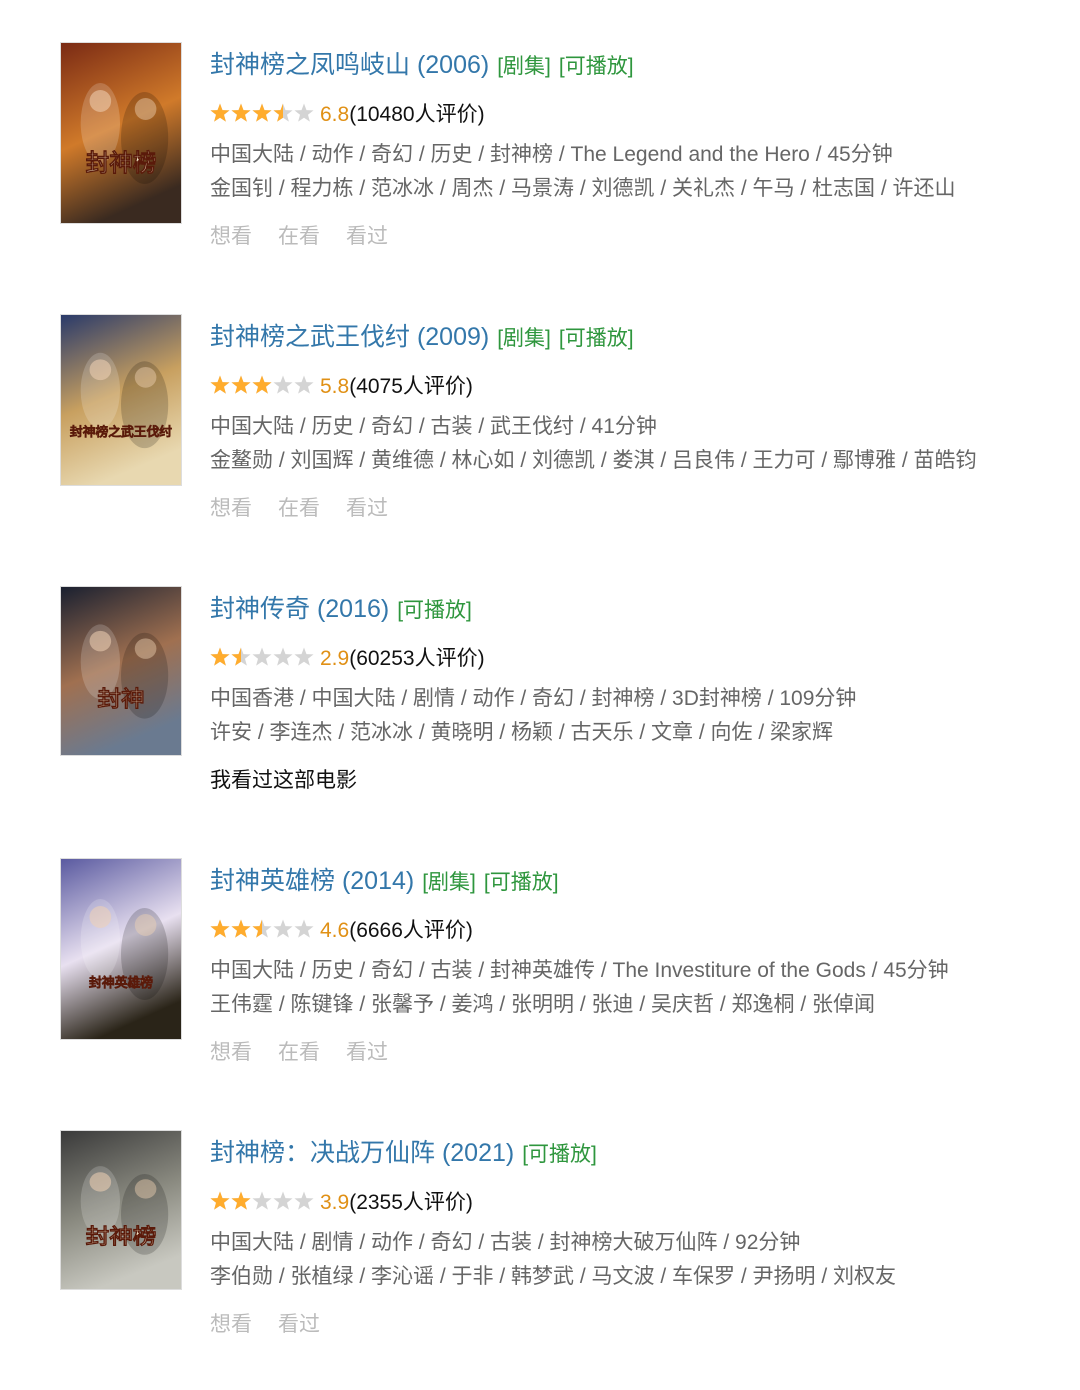 The height and width of the screenshot is (1390, 1080). I want to click on movie-poster: 封神榜之武王伐纣, so click(121, 400).